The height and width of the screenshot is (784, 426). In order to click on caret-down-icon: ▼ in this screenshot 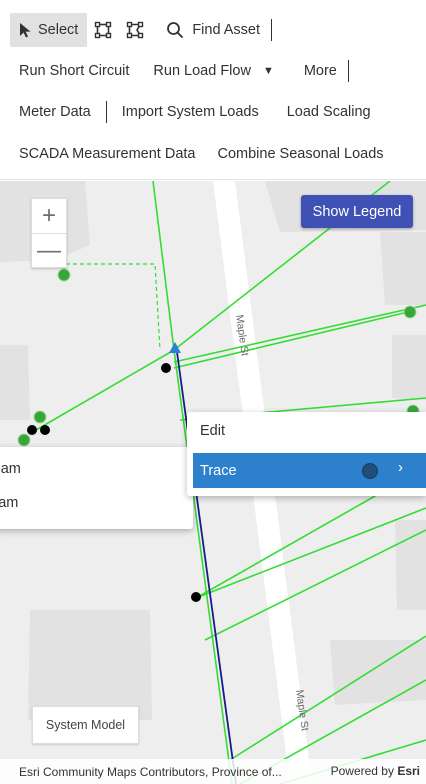, I will do `click(268, 71)`.